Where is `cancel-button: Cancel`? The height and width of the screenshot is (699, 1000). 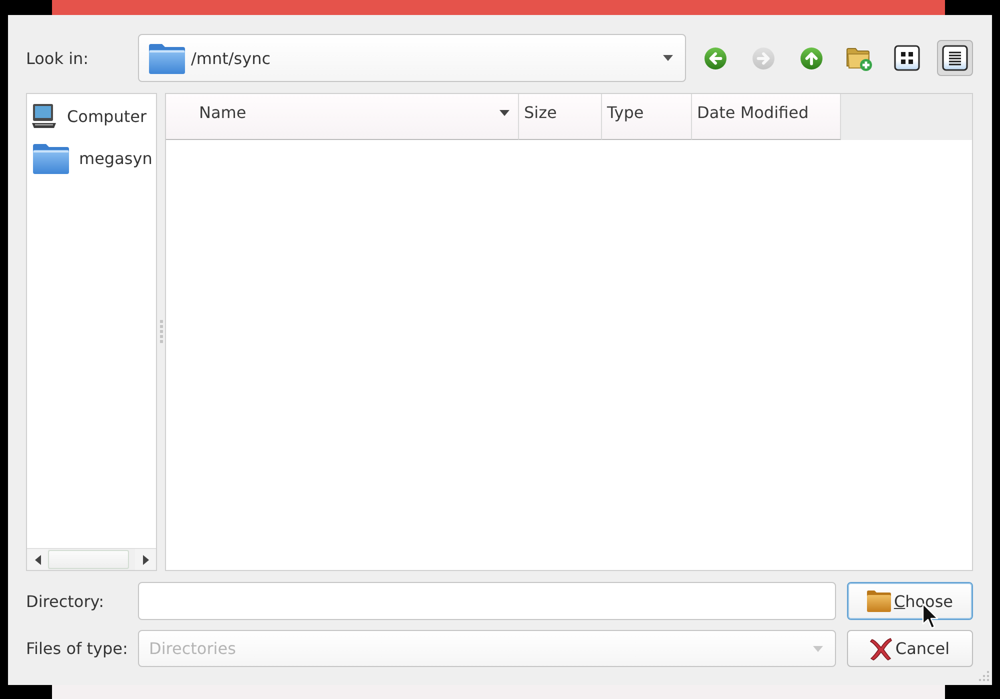 cancel-button: Cancel is located at coordinates (910, 648).